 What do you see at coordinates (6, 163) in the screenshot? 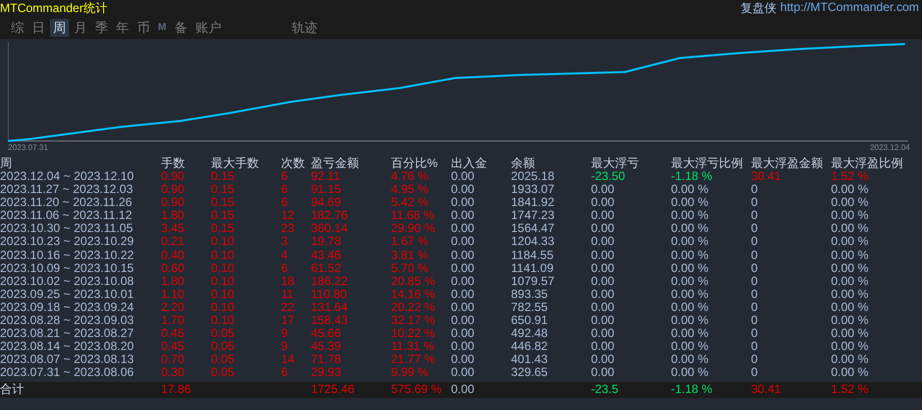
I see `column-header: 周` at bounding box center [6, 163].